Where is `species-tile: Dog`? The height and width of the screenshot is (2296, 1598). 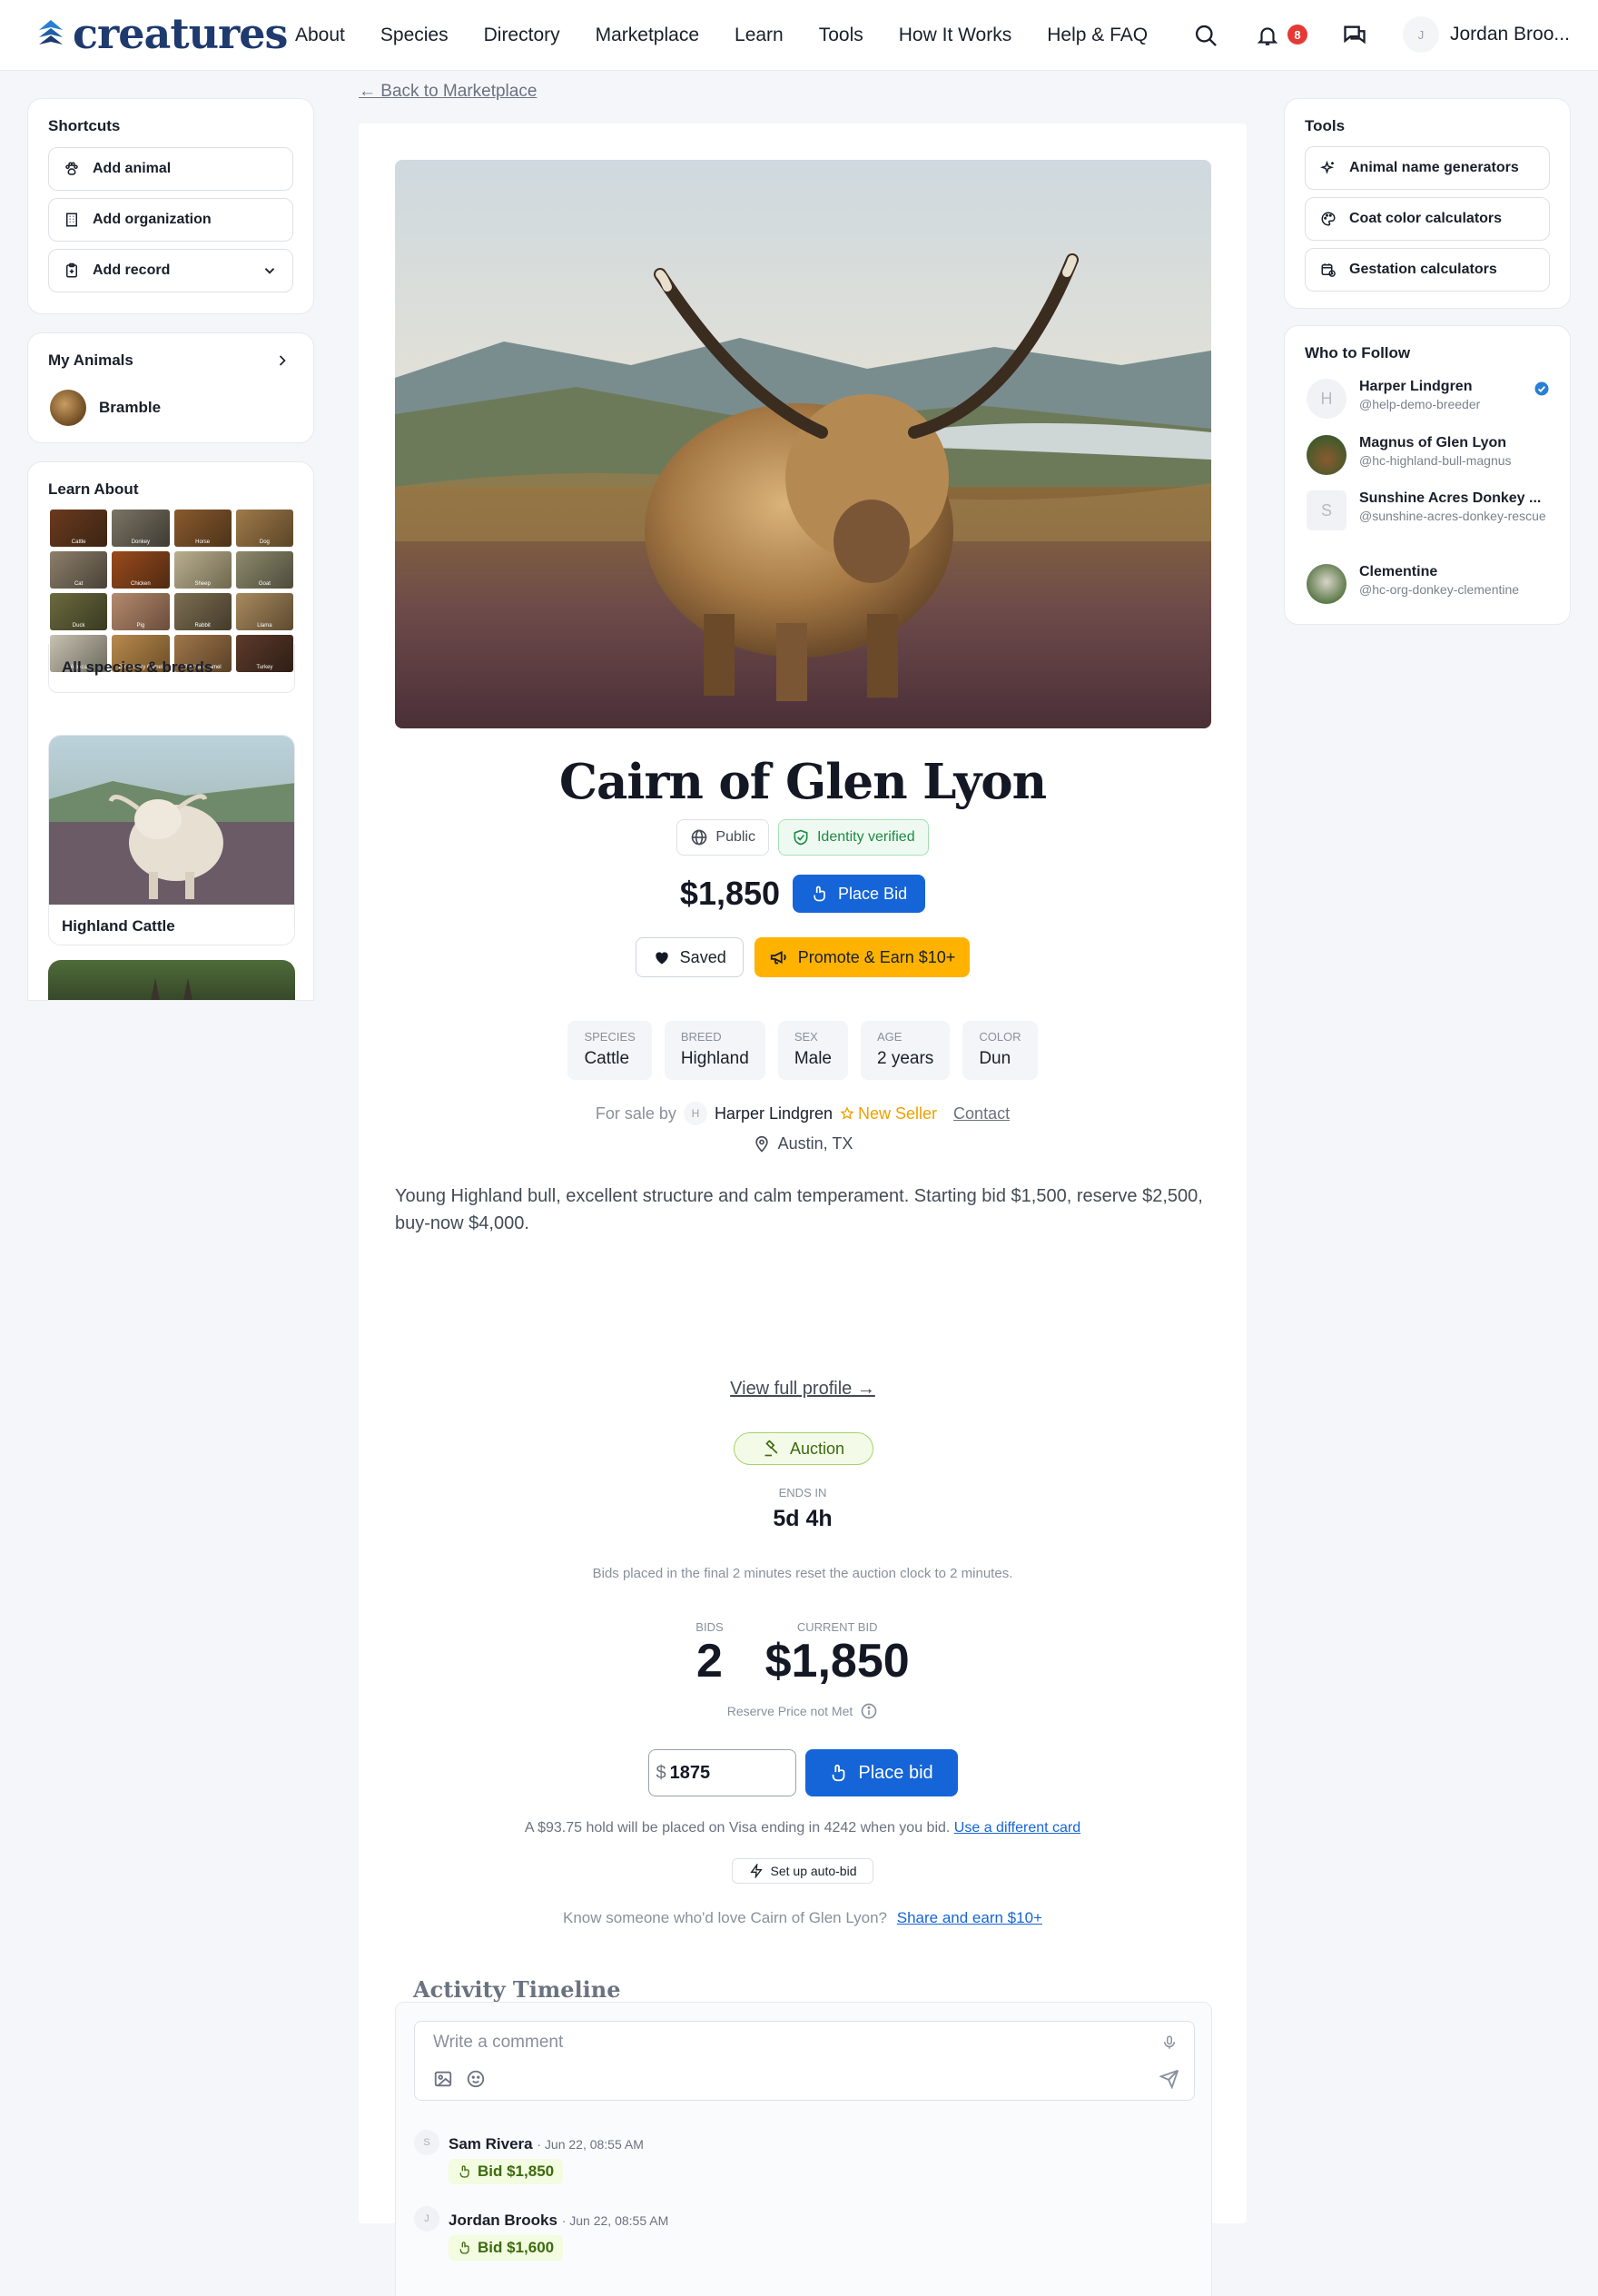 species-tile: Dog is located at coordinates (264, 528).